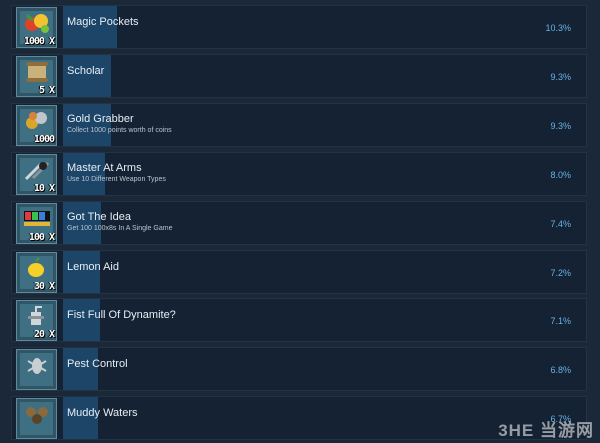 This screenshot has height=443, width=600. What do you see at coordinates (546, 430) in the screenshot?
I see `site-watermark: 3HE 当游网` at bounding box center [546, 430].